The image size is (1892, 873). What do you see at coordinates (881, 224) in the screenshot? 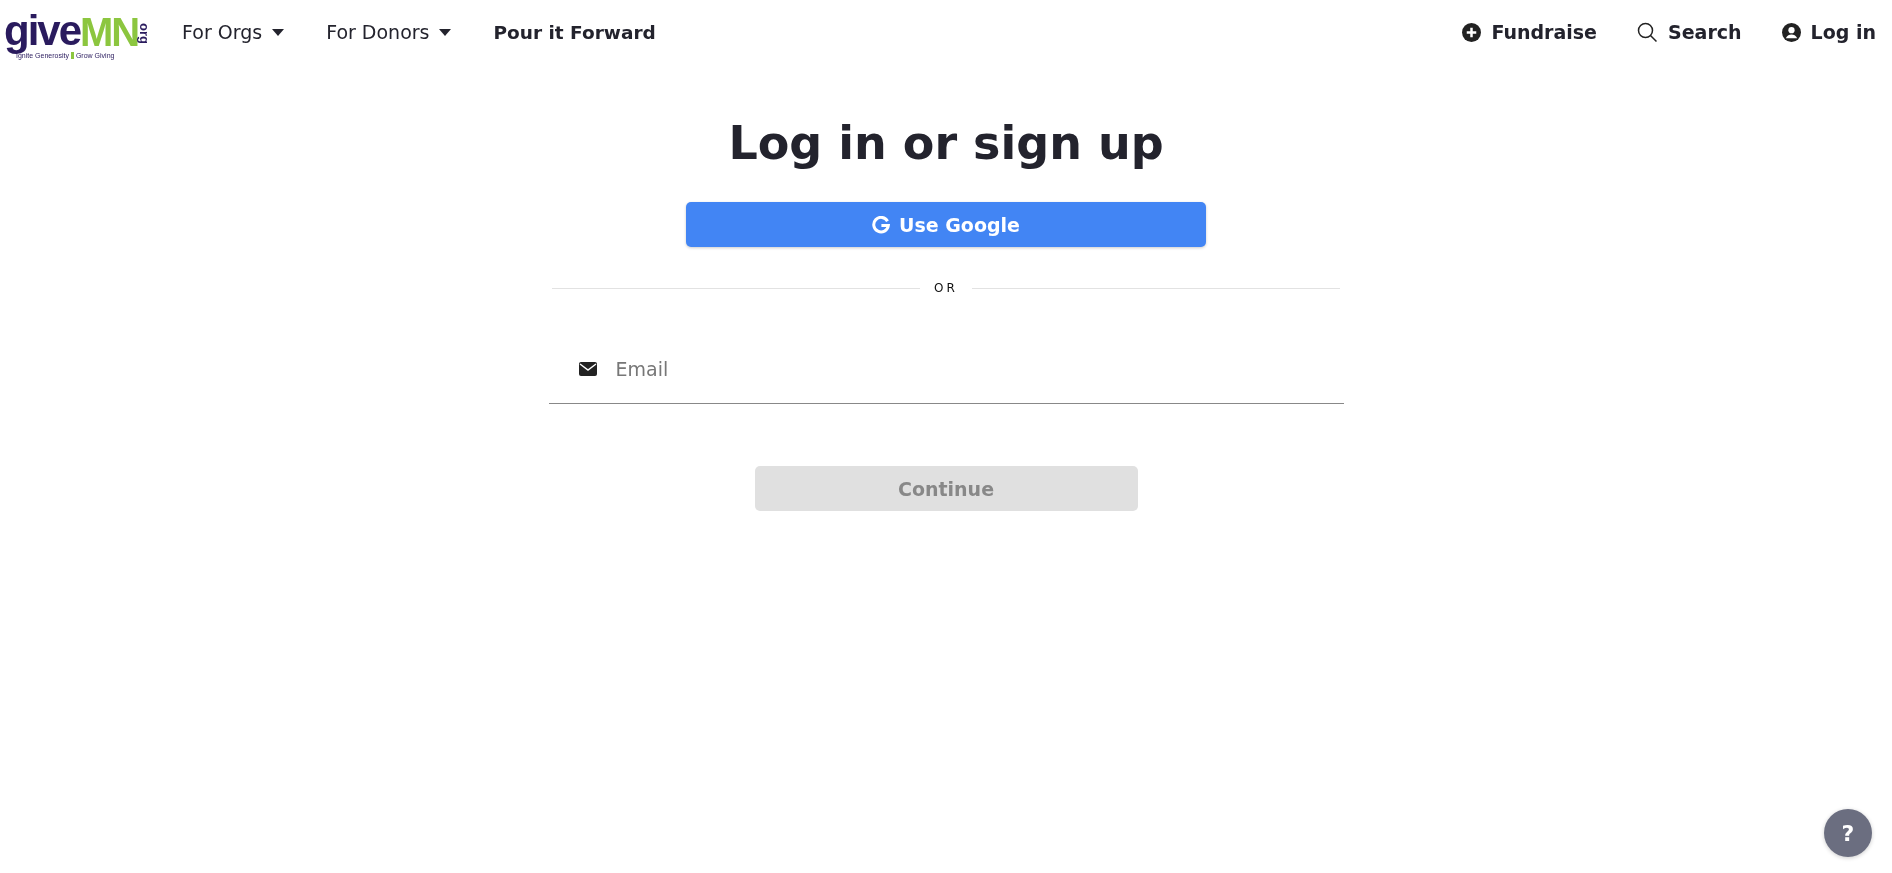
I see `google-g-icon` at bounding box center [881, 224].